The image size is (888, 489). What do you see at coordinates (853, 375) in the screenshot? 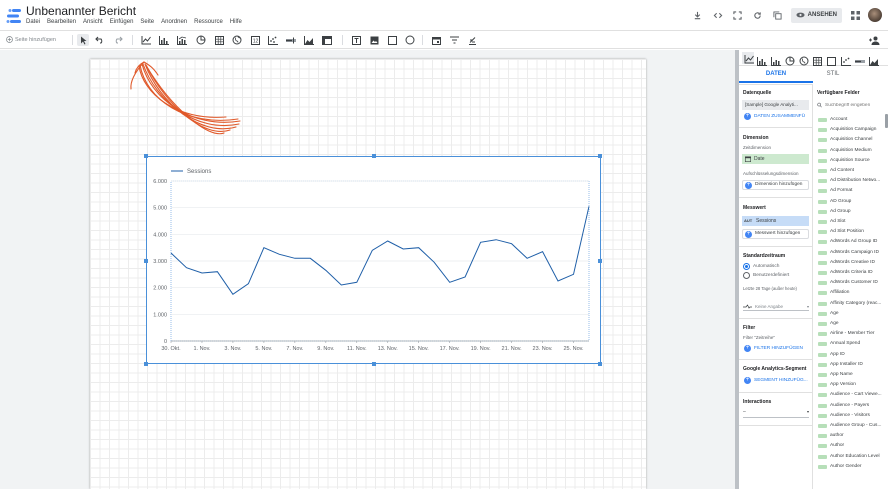
I see `field-item: App Name` at bounding box center [853, 375].